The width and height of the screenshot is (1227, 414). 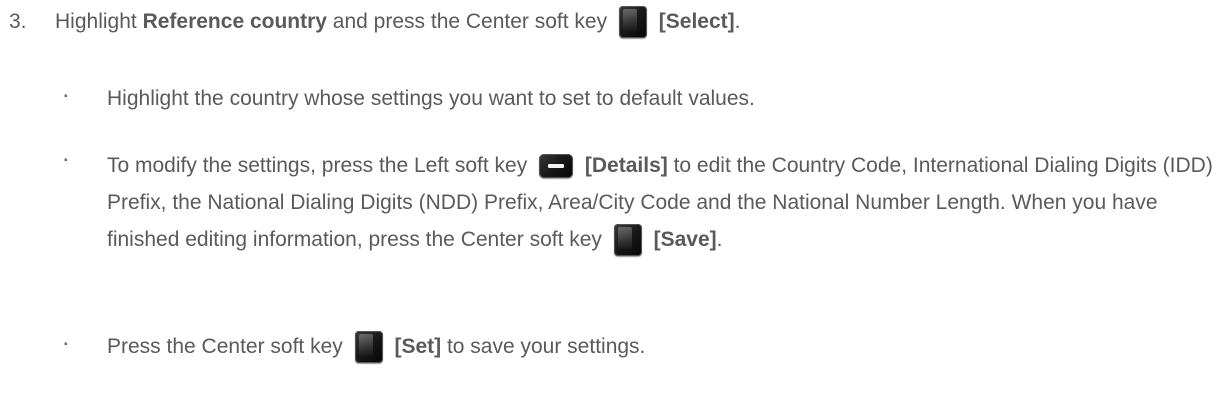 I want to click on step-text-before: Highlight, so click(x=99, y=21).